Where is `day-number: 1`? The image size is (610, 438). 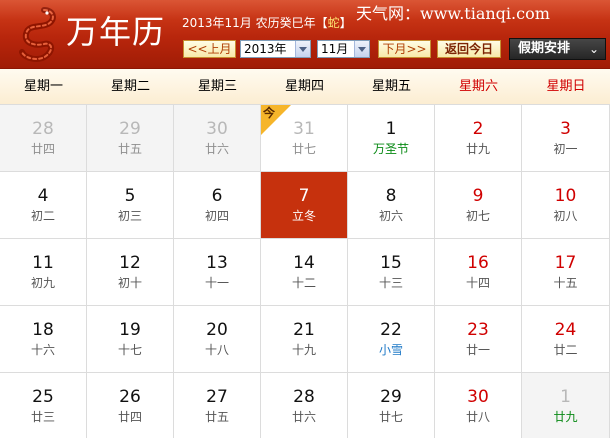
day-number: 1 is located at coordinates (391, 129).